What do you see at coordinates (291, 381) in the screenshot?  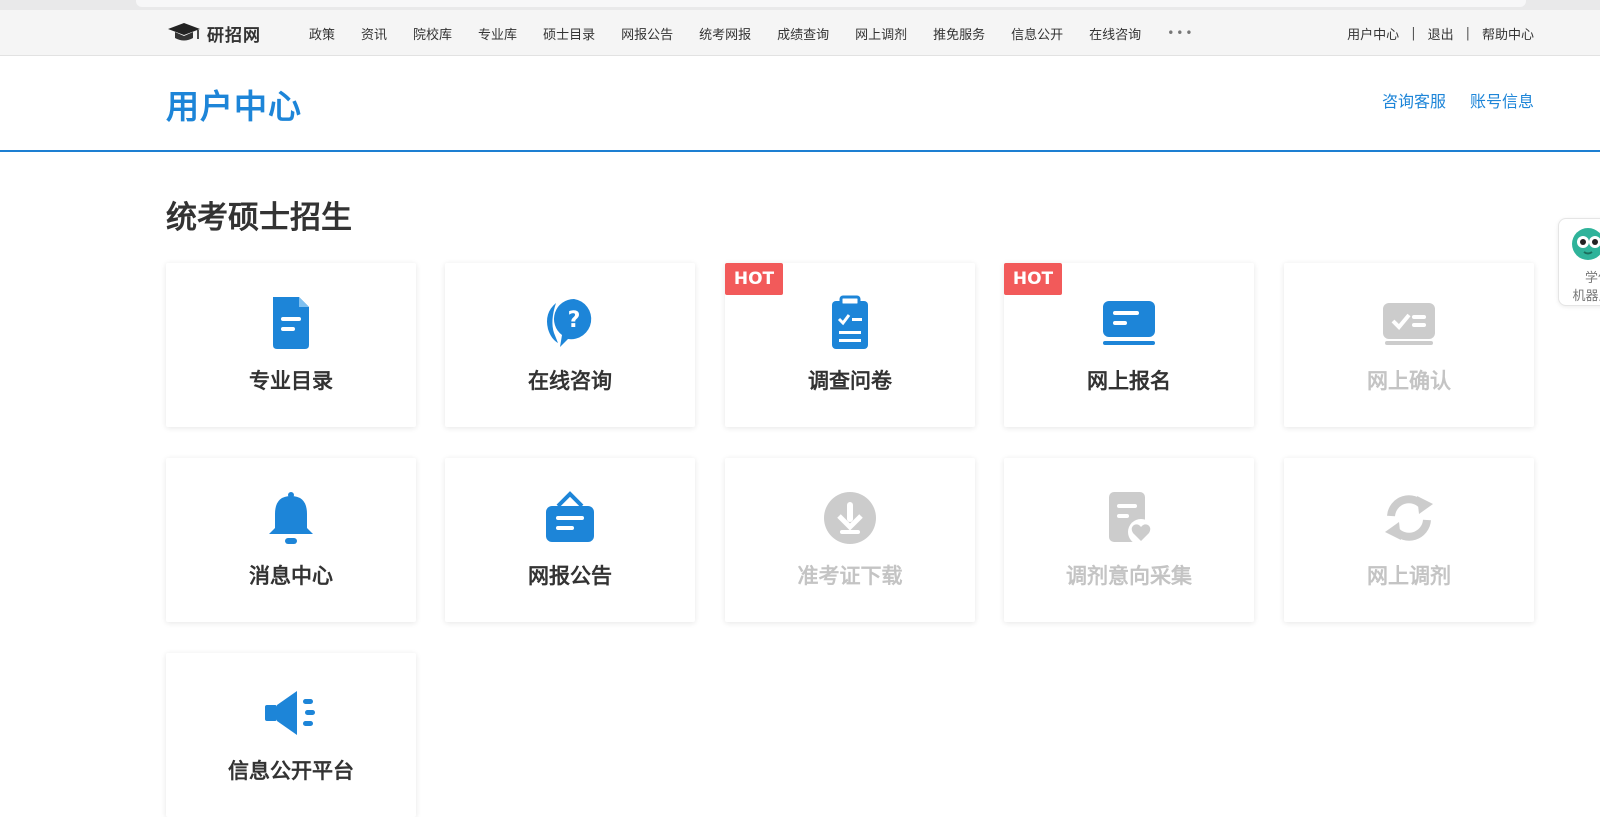 I see `card-label: 专业目录` at bounding box center [291, 381].